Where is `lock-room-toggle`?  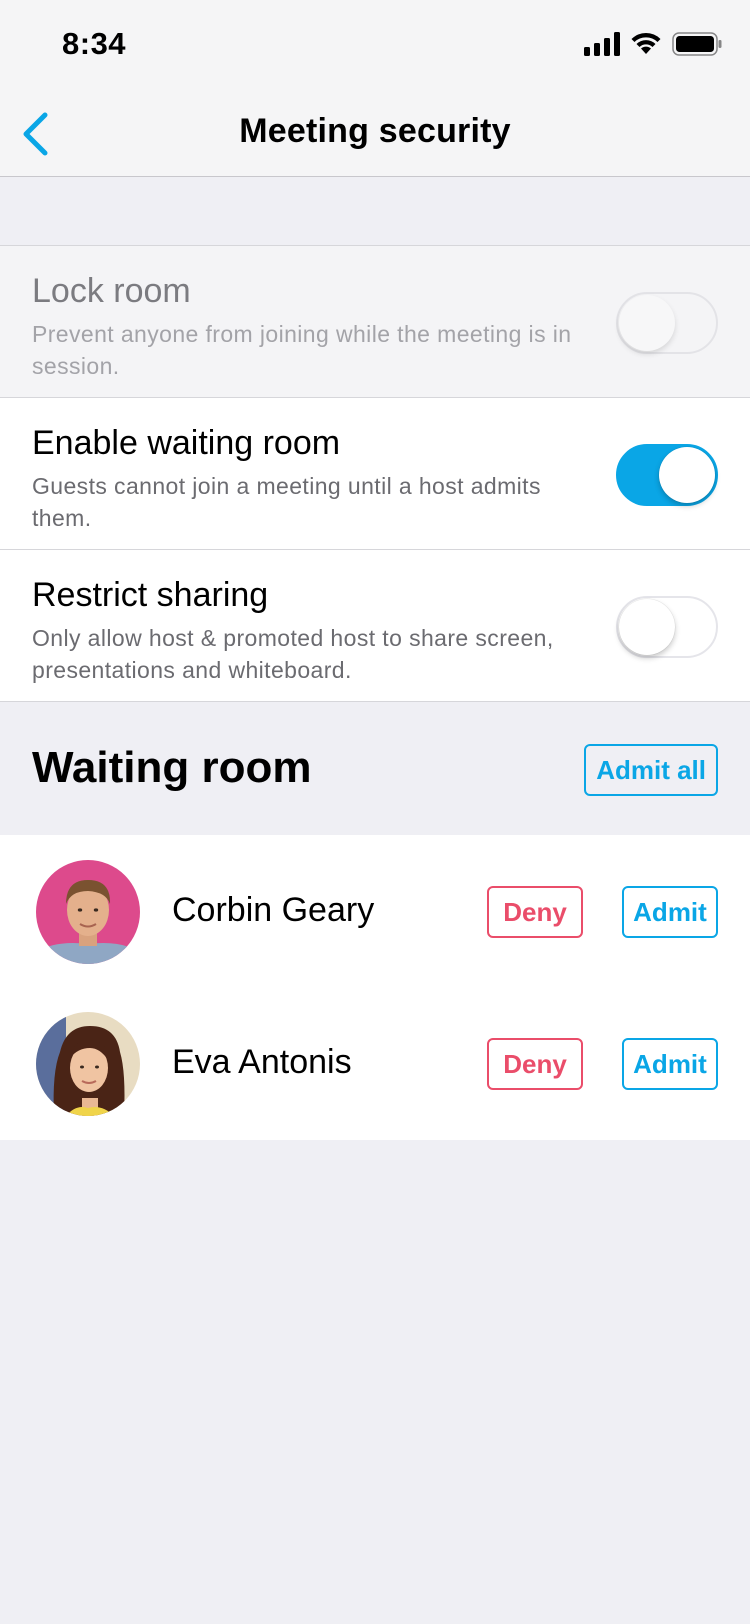 lock-room-toggle is located at coordinates (667, 323).